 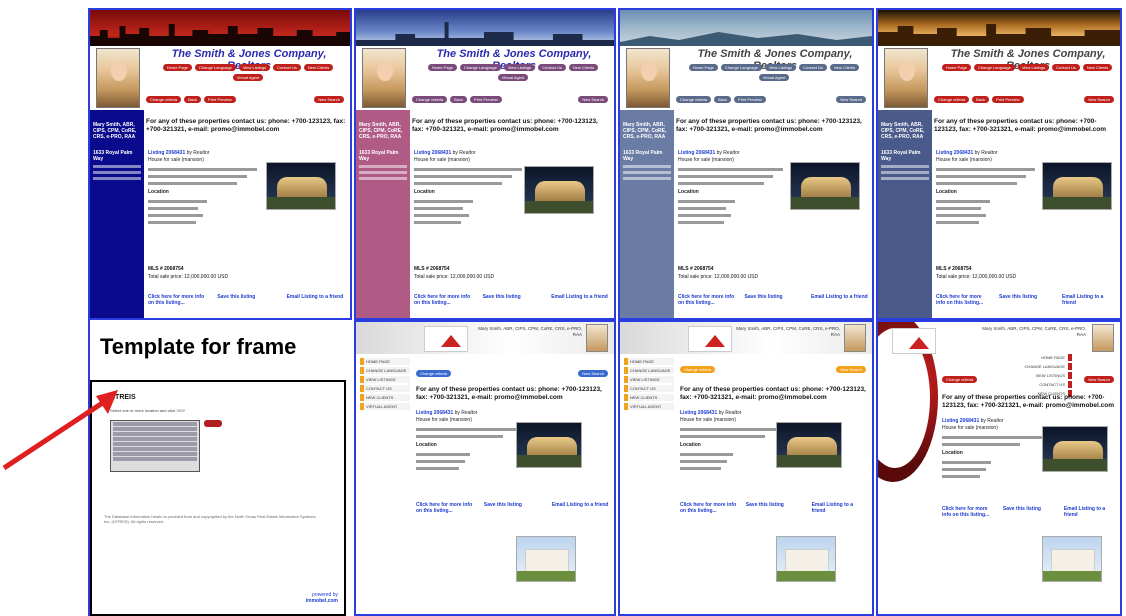 What do you see at coordinates (206, 121) in the screenshot?
I see `contact-prefix: For any of these properties contact us:` at bounding box center [206, 121].